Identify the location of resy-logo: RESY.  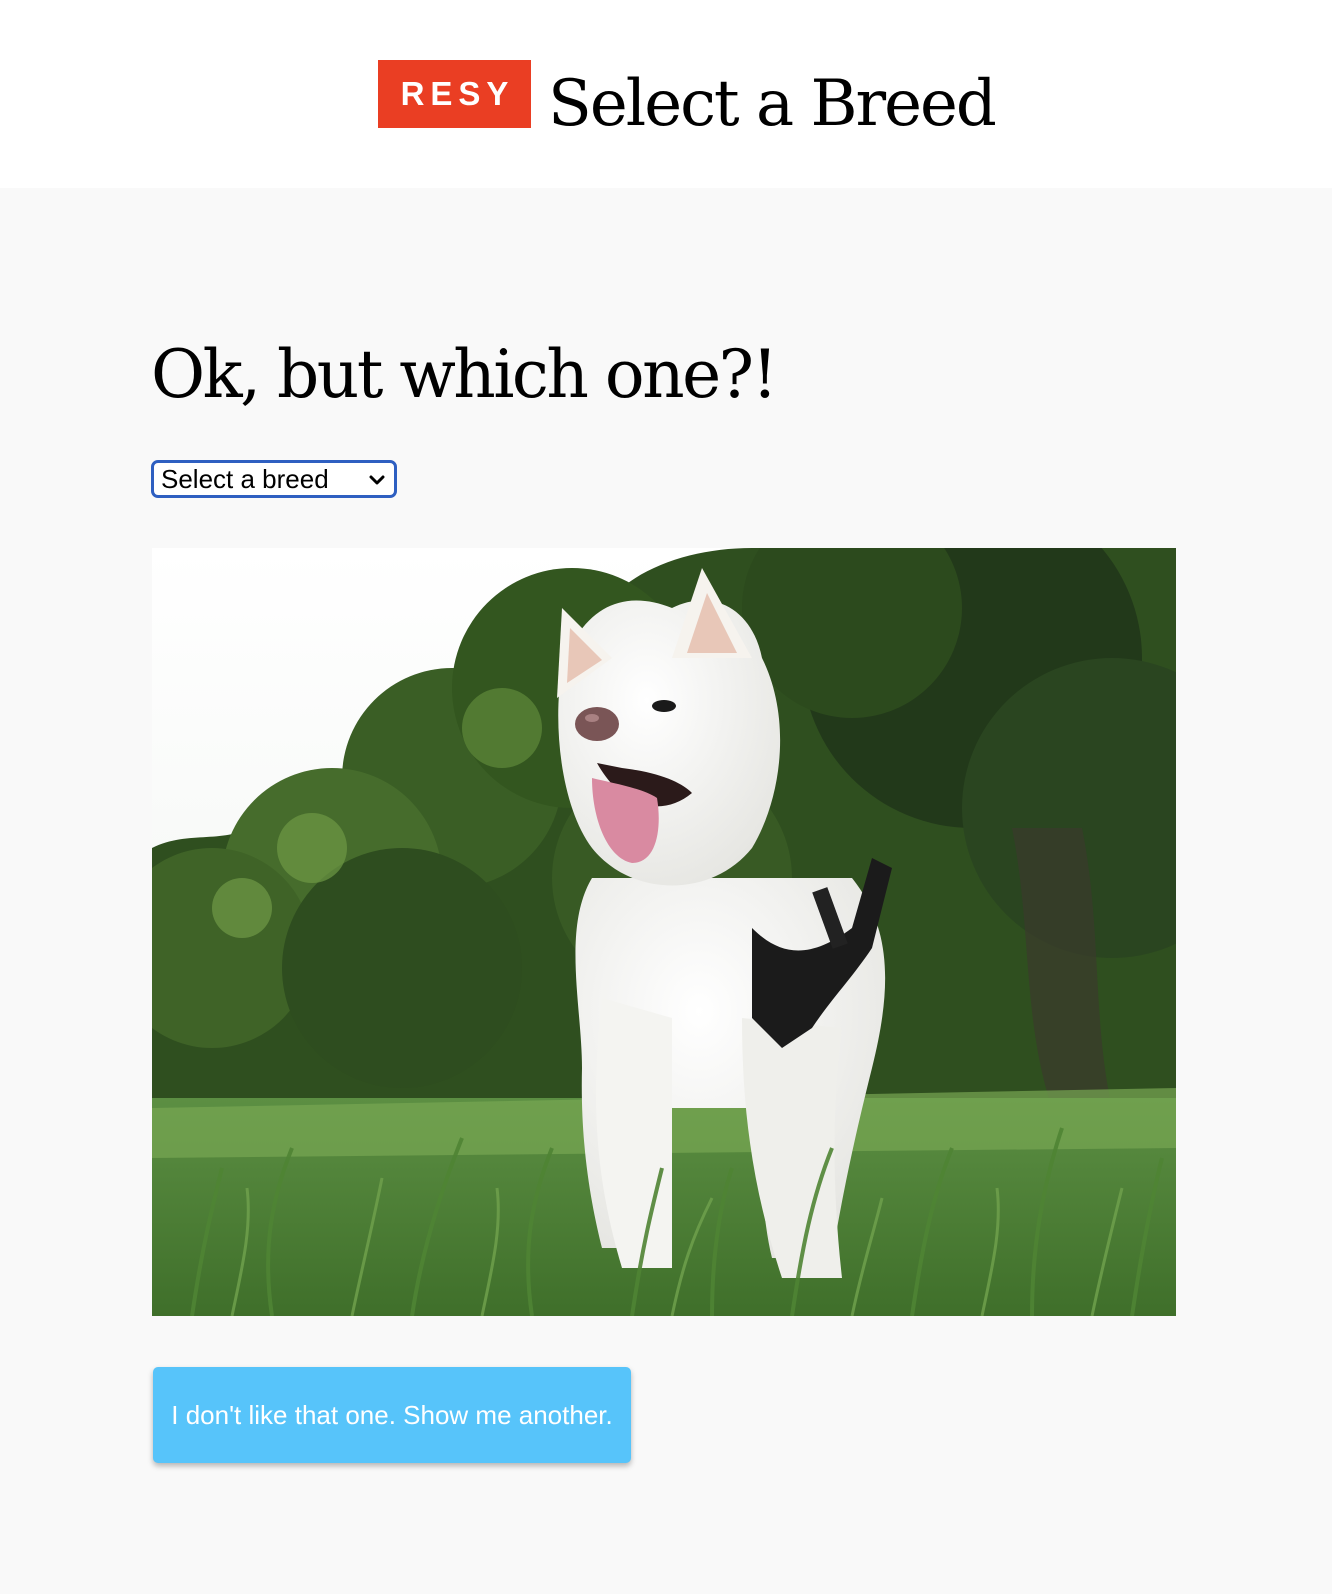
(454, 94).